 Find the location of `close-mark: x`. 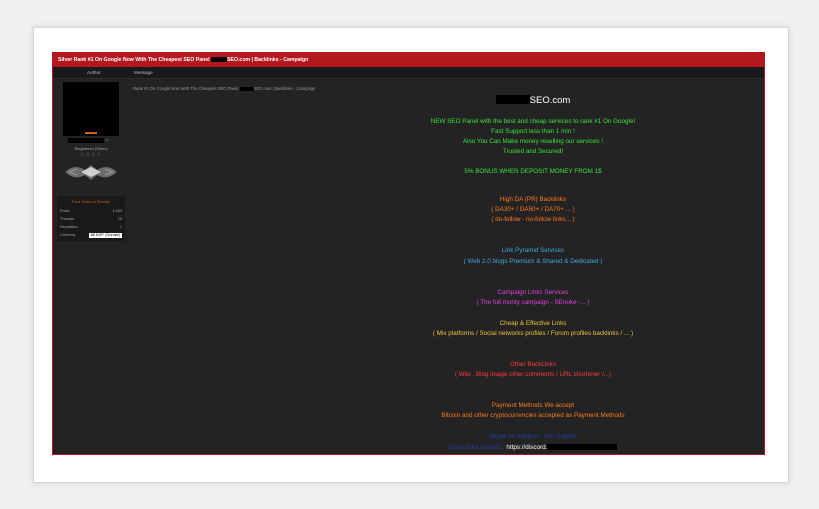

close-mark: x is located at coordinates (107, 139).